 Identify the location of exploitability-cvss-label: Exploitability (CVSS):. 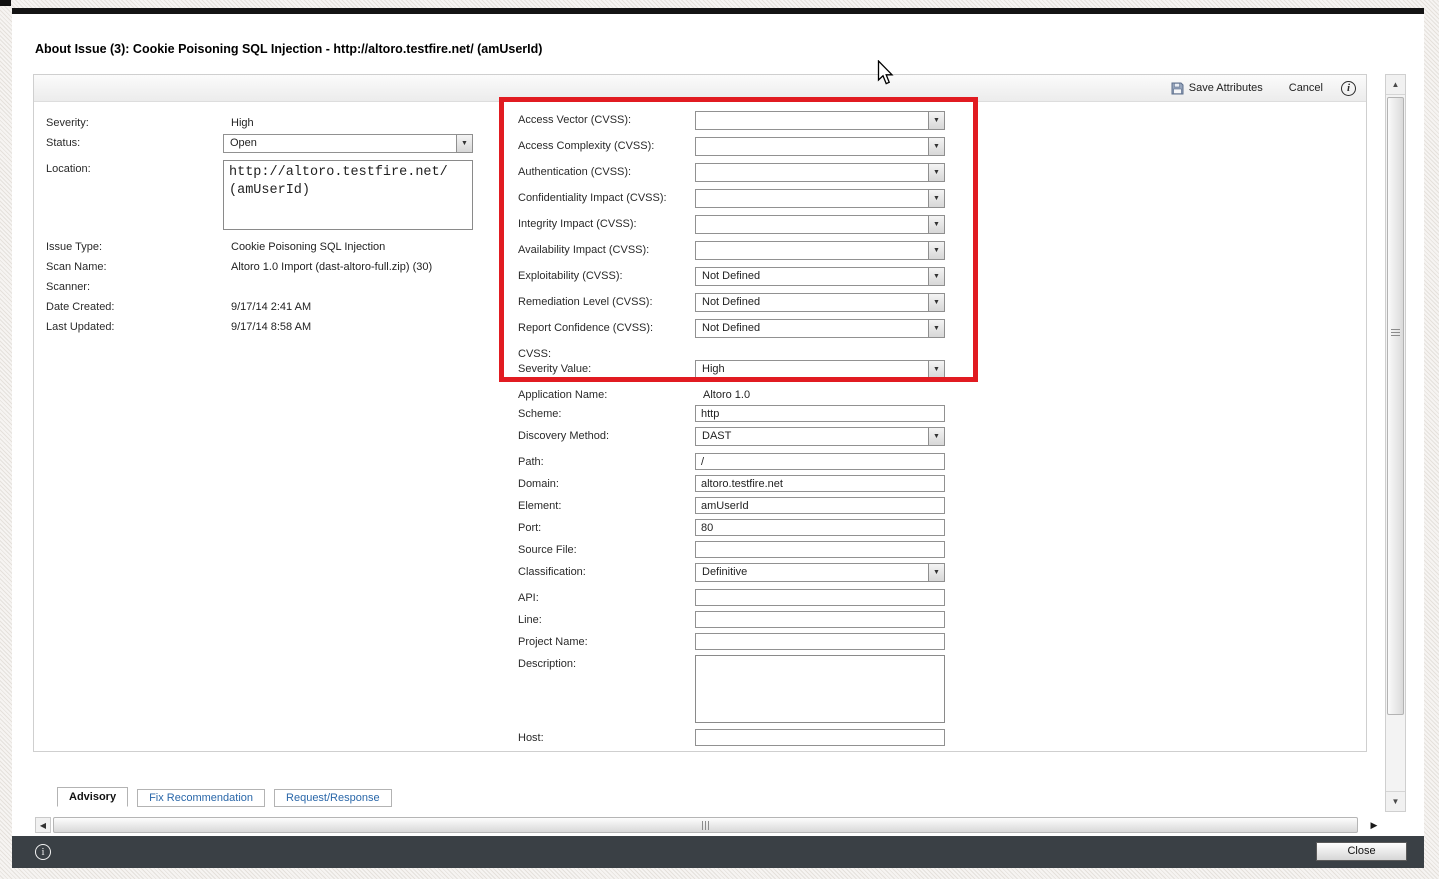
(570, 276).